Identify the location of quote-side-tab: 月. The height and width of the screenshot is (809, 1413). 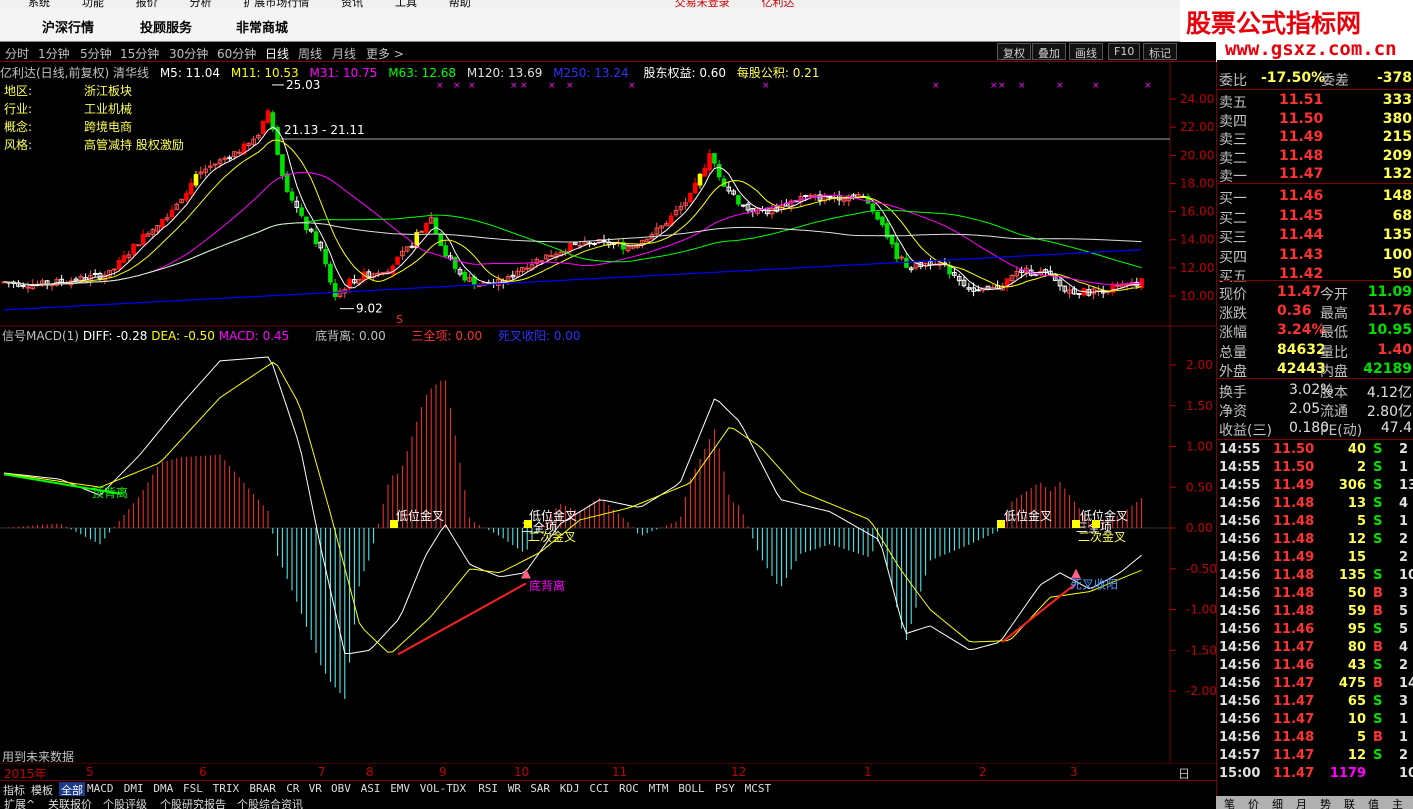
(1301, 802).